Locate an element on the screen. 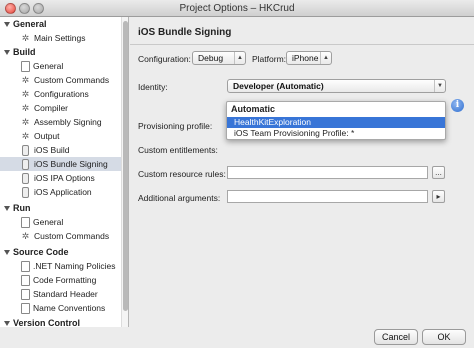 The height and width of the screenshot is (348, 474). sidebar-item-ios-bundle-signing: iOS Bundle Signing is located at coordinates (60, 164).